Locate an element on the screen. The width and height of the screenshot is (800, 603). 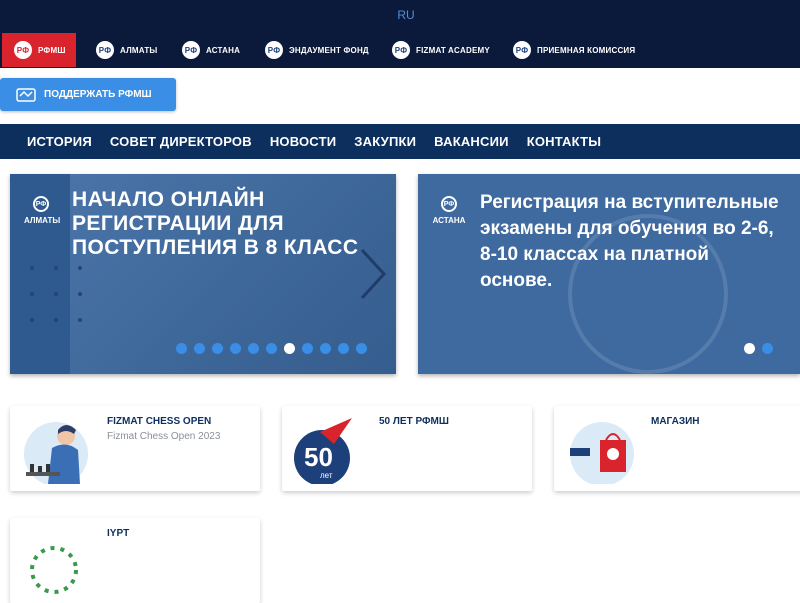
anniversary-number: 50 is located at coordinates (318, 457).